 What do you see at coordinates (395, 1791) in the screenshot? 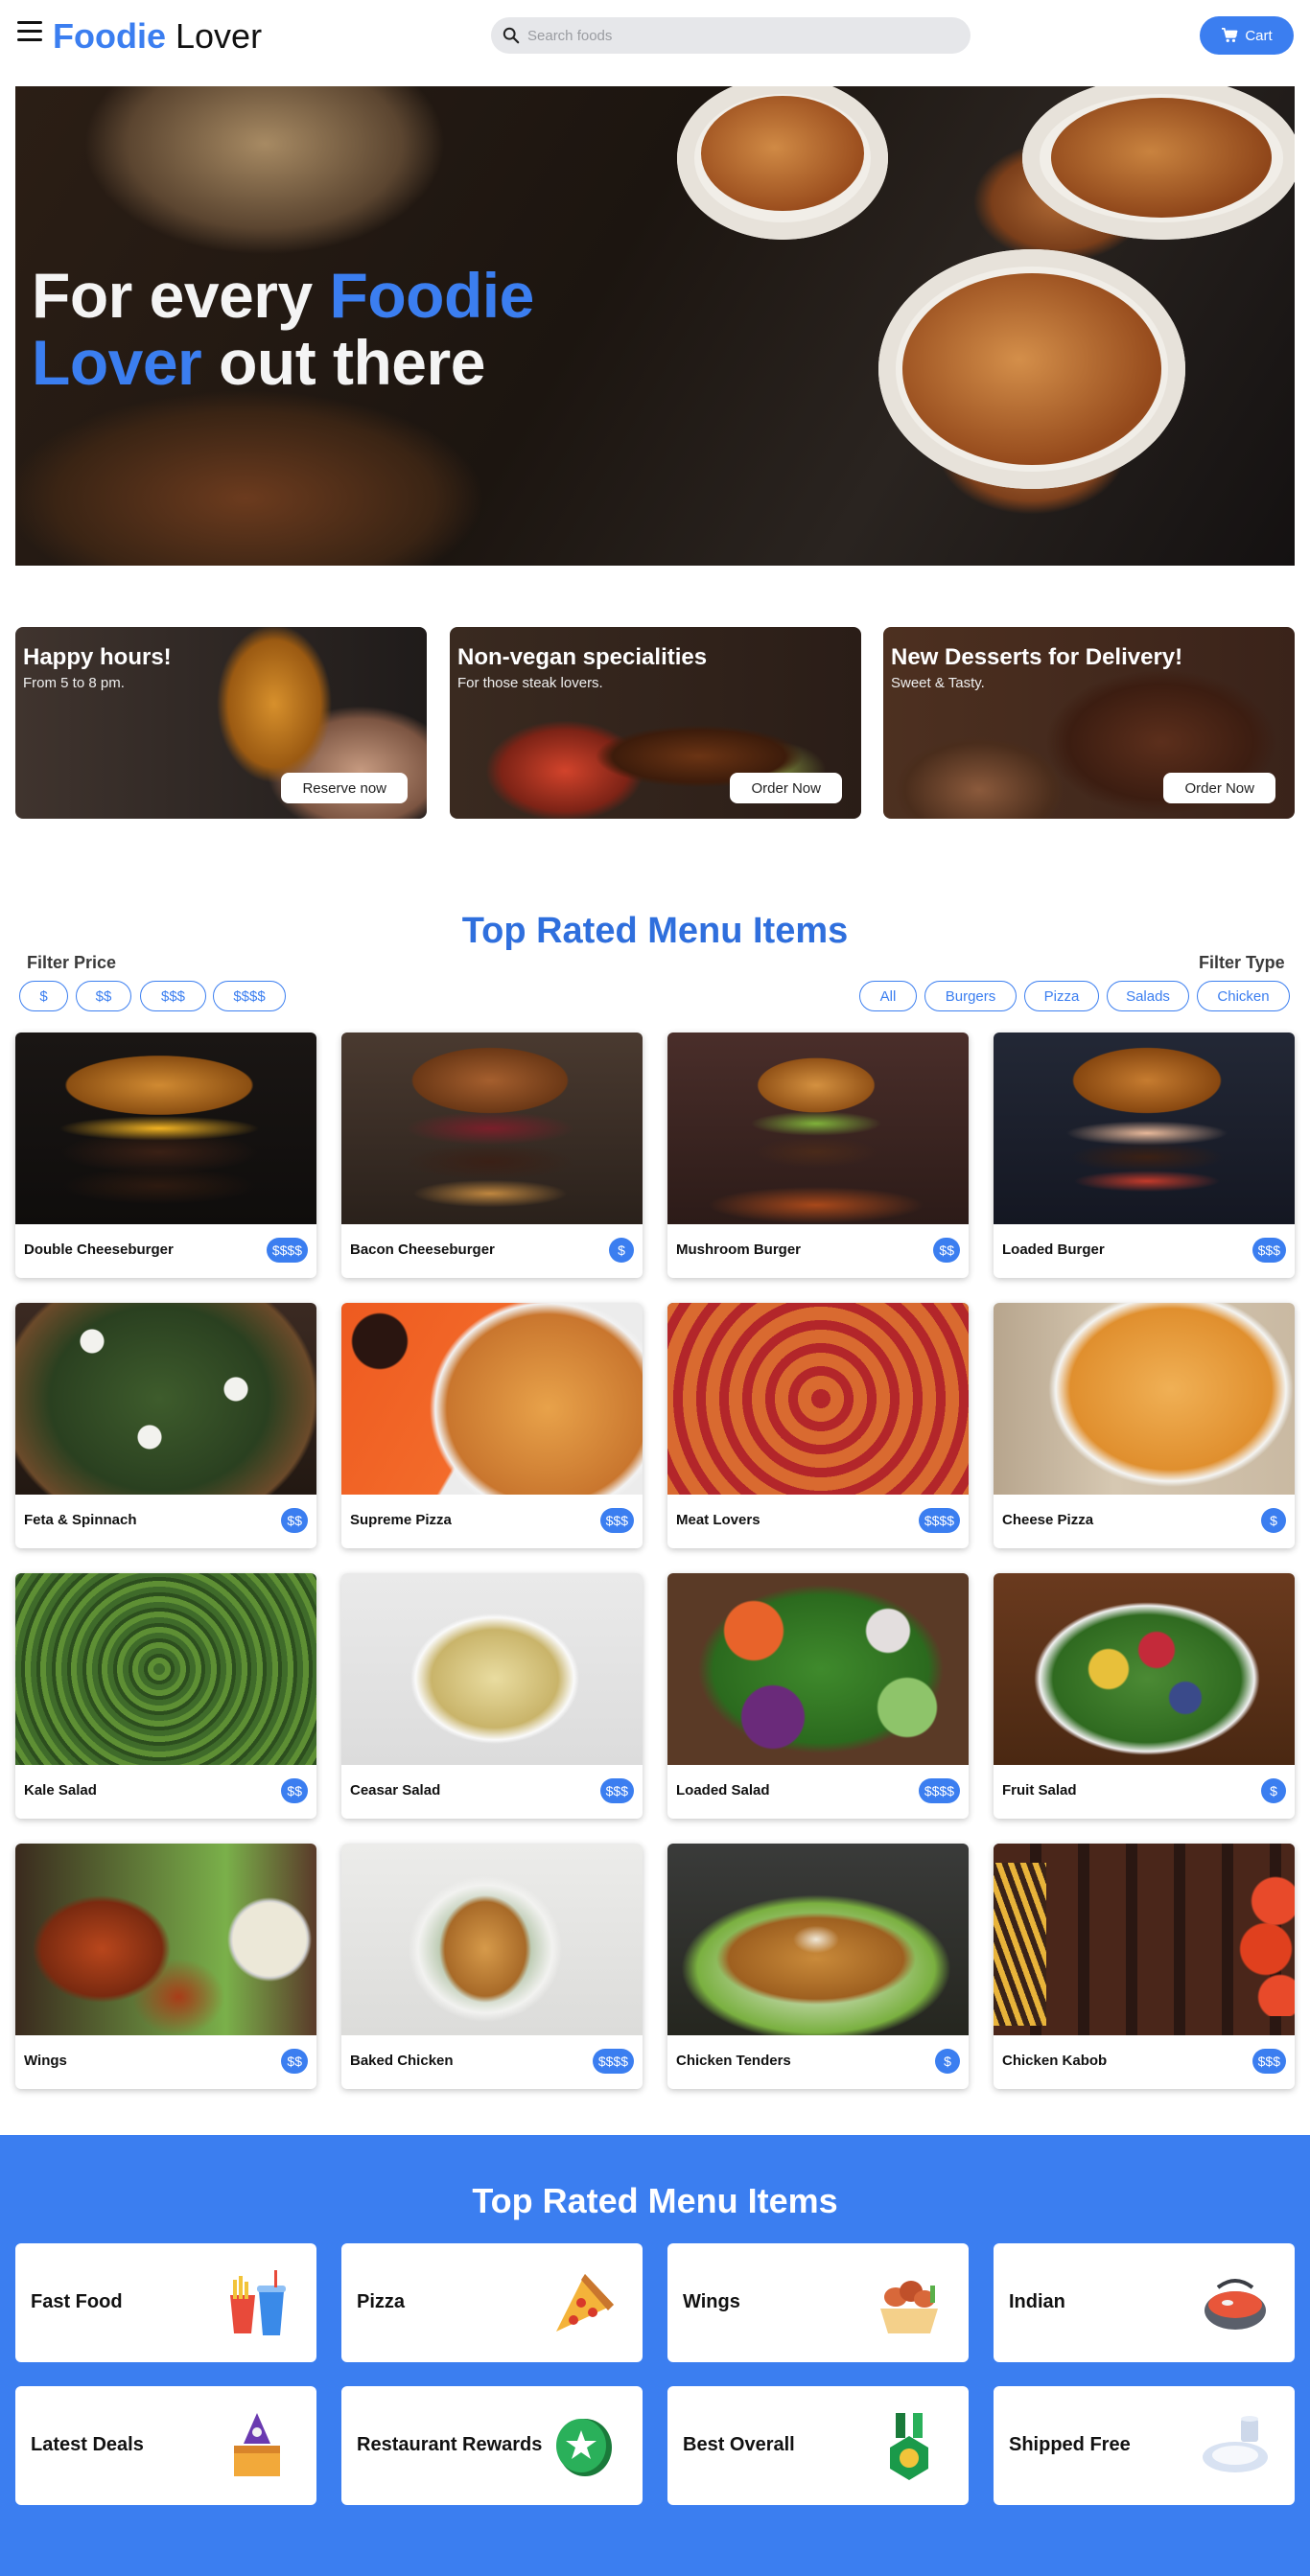
I see `item-name: Ceasar Salad` at bounding box center [395, 1791].